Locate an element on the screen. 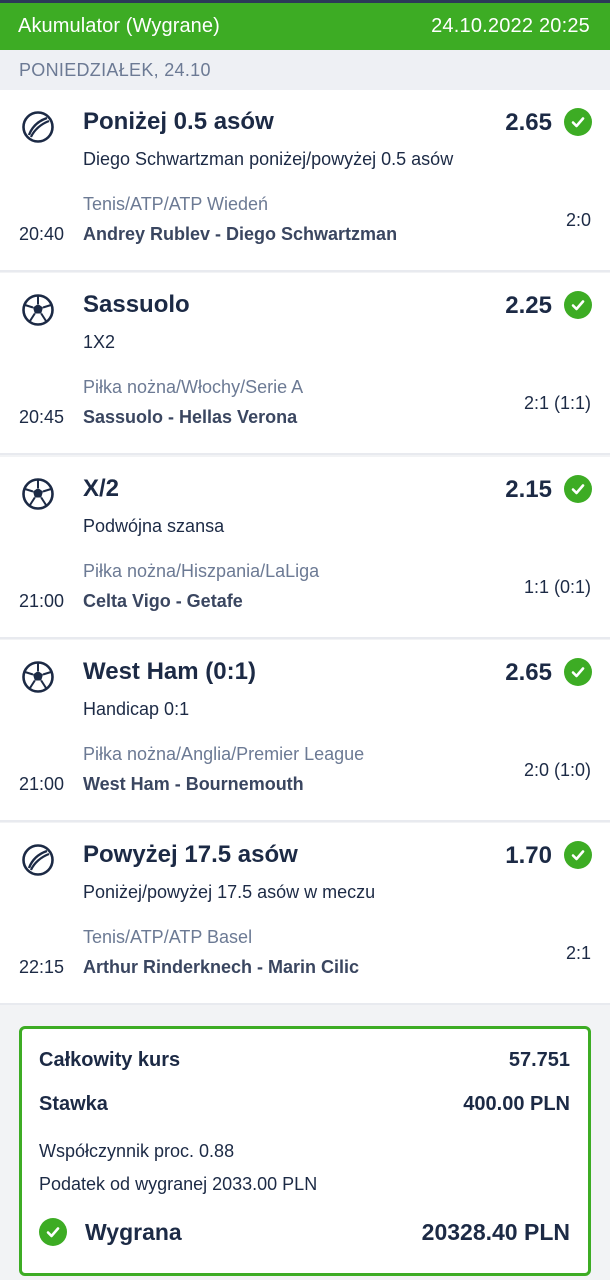 The width and height of the screenshot is (610, 1280). bet-pick: X/2 is located at coordinates (101, 488).